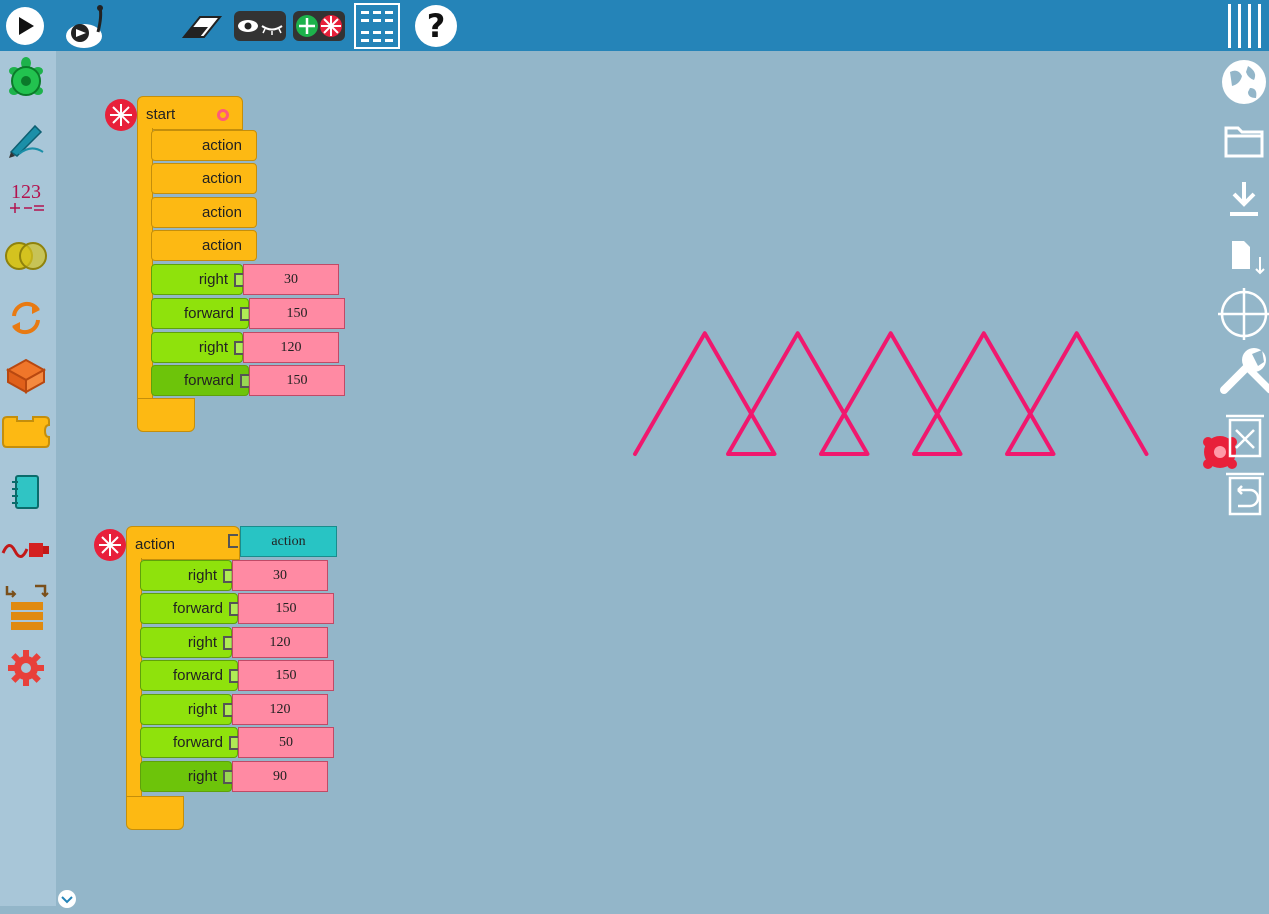 This screenshot has width=1269, height=914. I want to click on grid-icon, so click(1243, 314).